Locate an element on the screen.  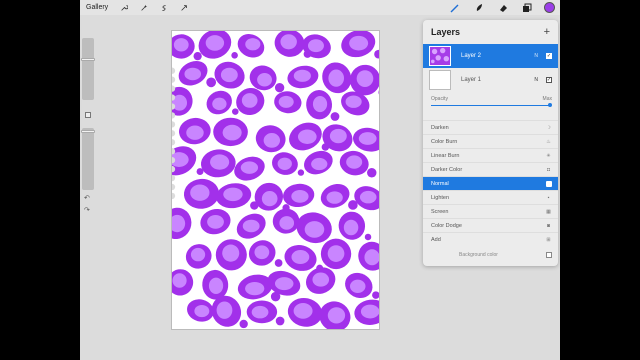
blend-mode-add: Add ⊞ is located at coordinates (490, 239).